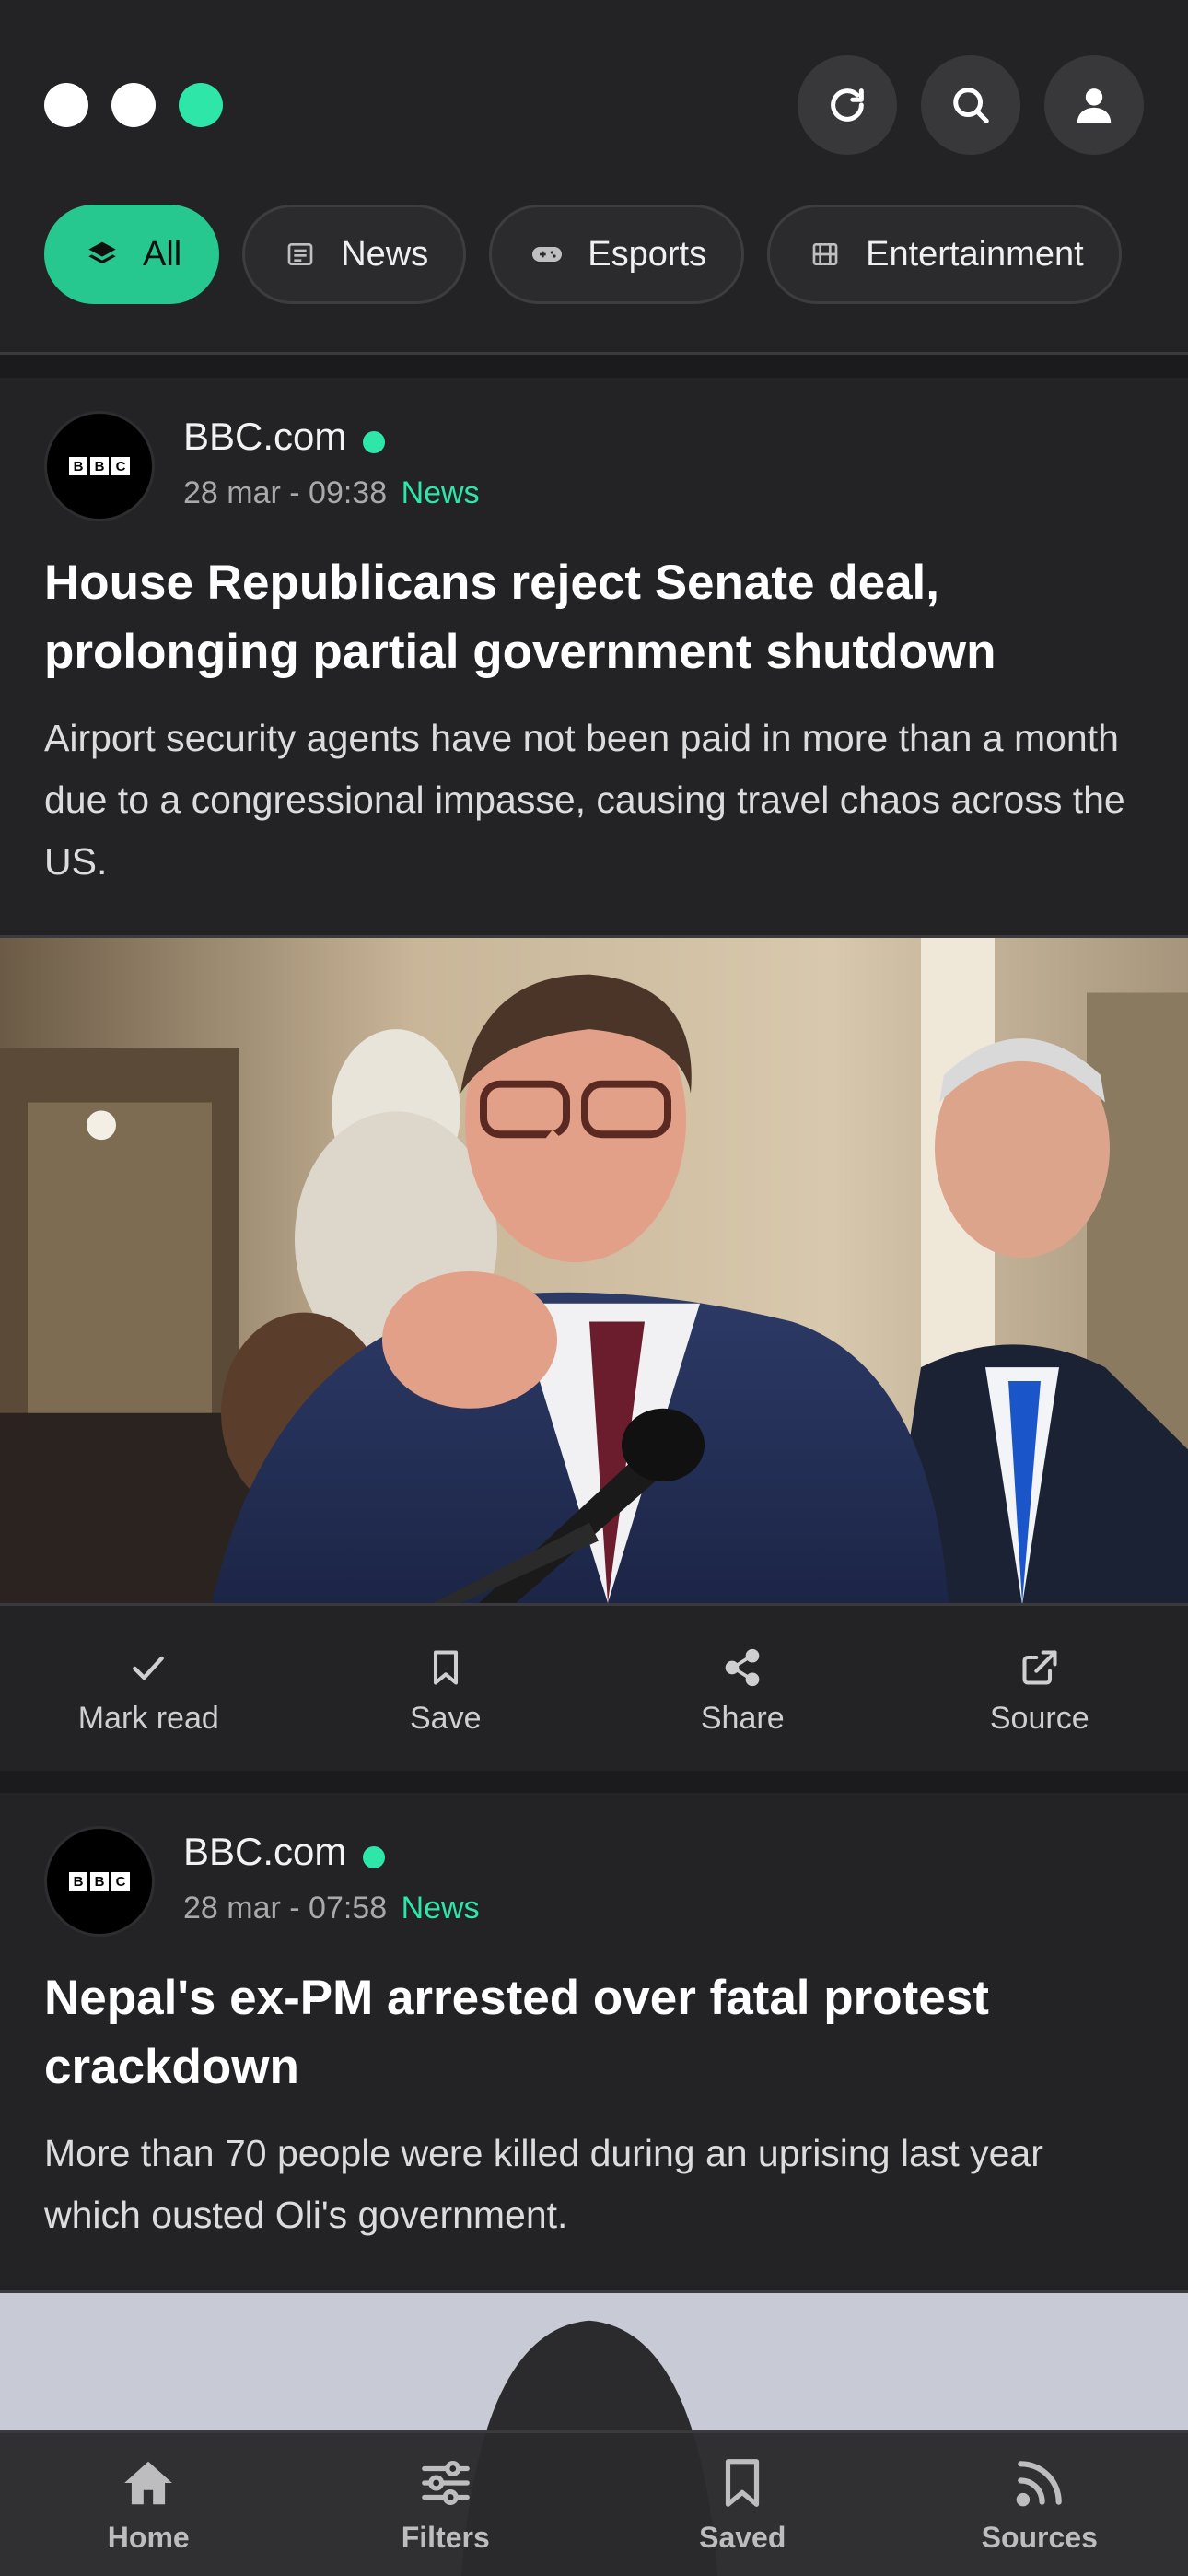 The width and height of the screenshot is (1188, 2576). I want to click on bottom-navigation: Home Filters Saved Sources, so click(594, 2503).